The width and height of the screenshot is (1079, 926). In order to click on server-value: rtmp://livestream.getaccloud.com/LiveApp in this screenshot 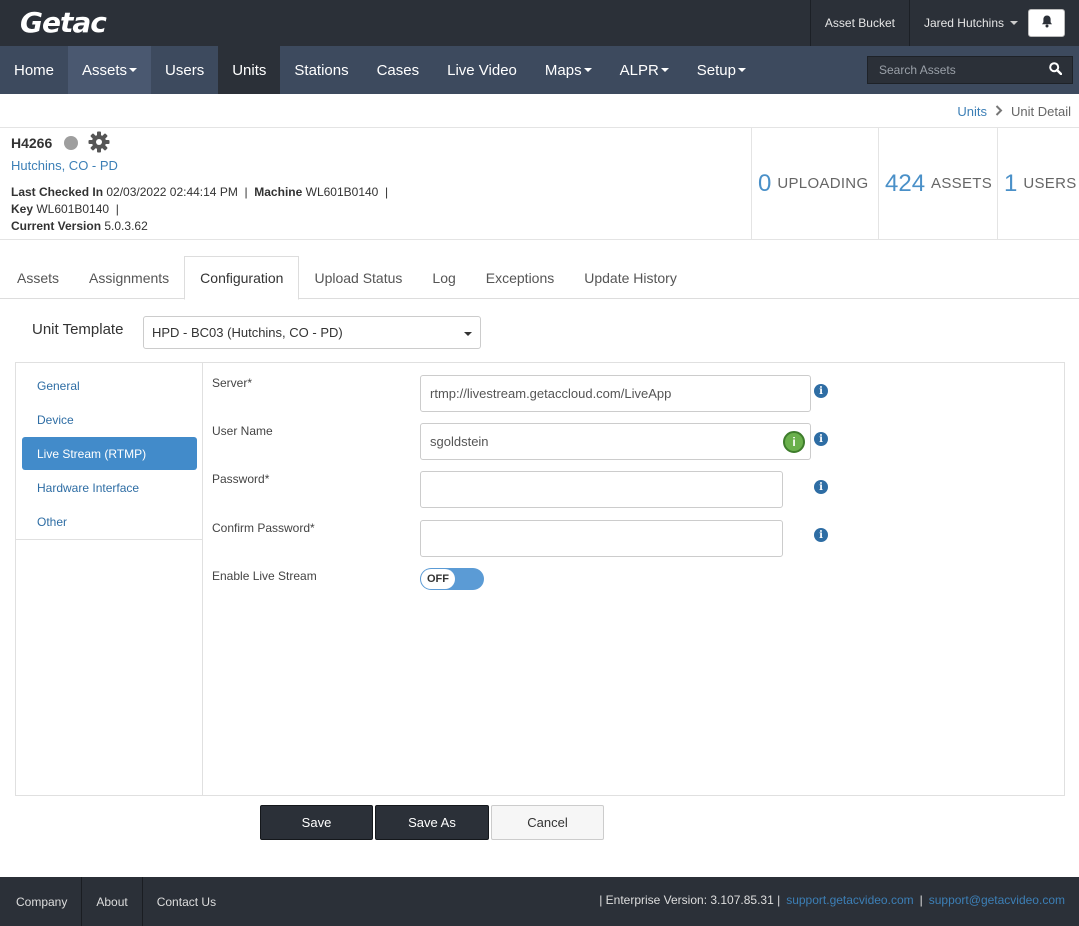, I will do `click(551, 393)`.